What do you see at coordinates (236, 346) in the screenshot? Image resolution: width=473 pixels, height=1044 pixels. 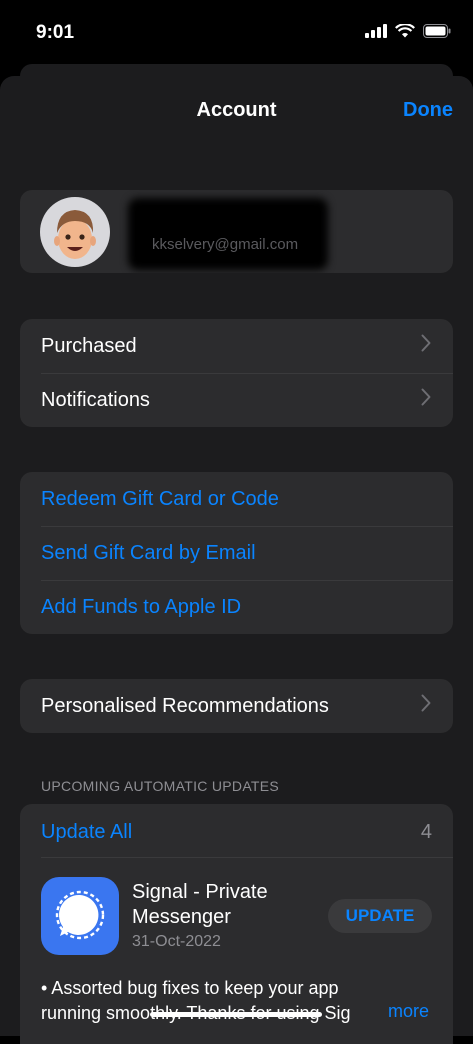 I see `purchased-row: Purchased` at bounding box center [236, 346].